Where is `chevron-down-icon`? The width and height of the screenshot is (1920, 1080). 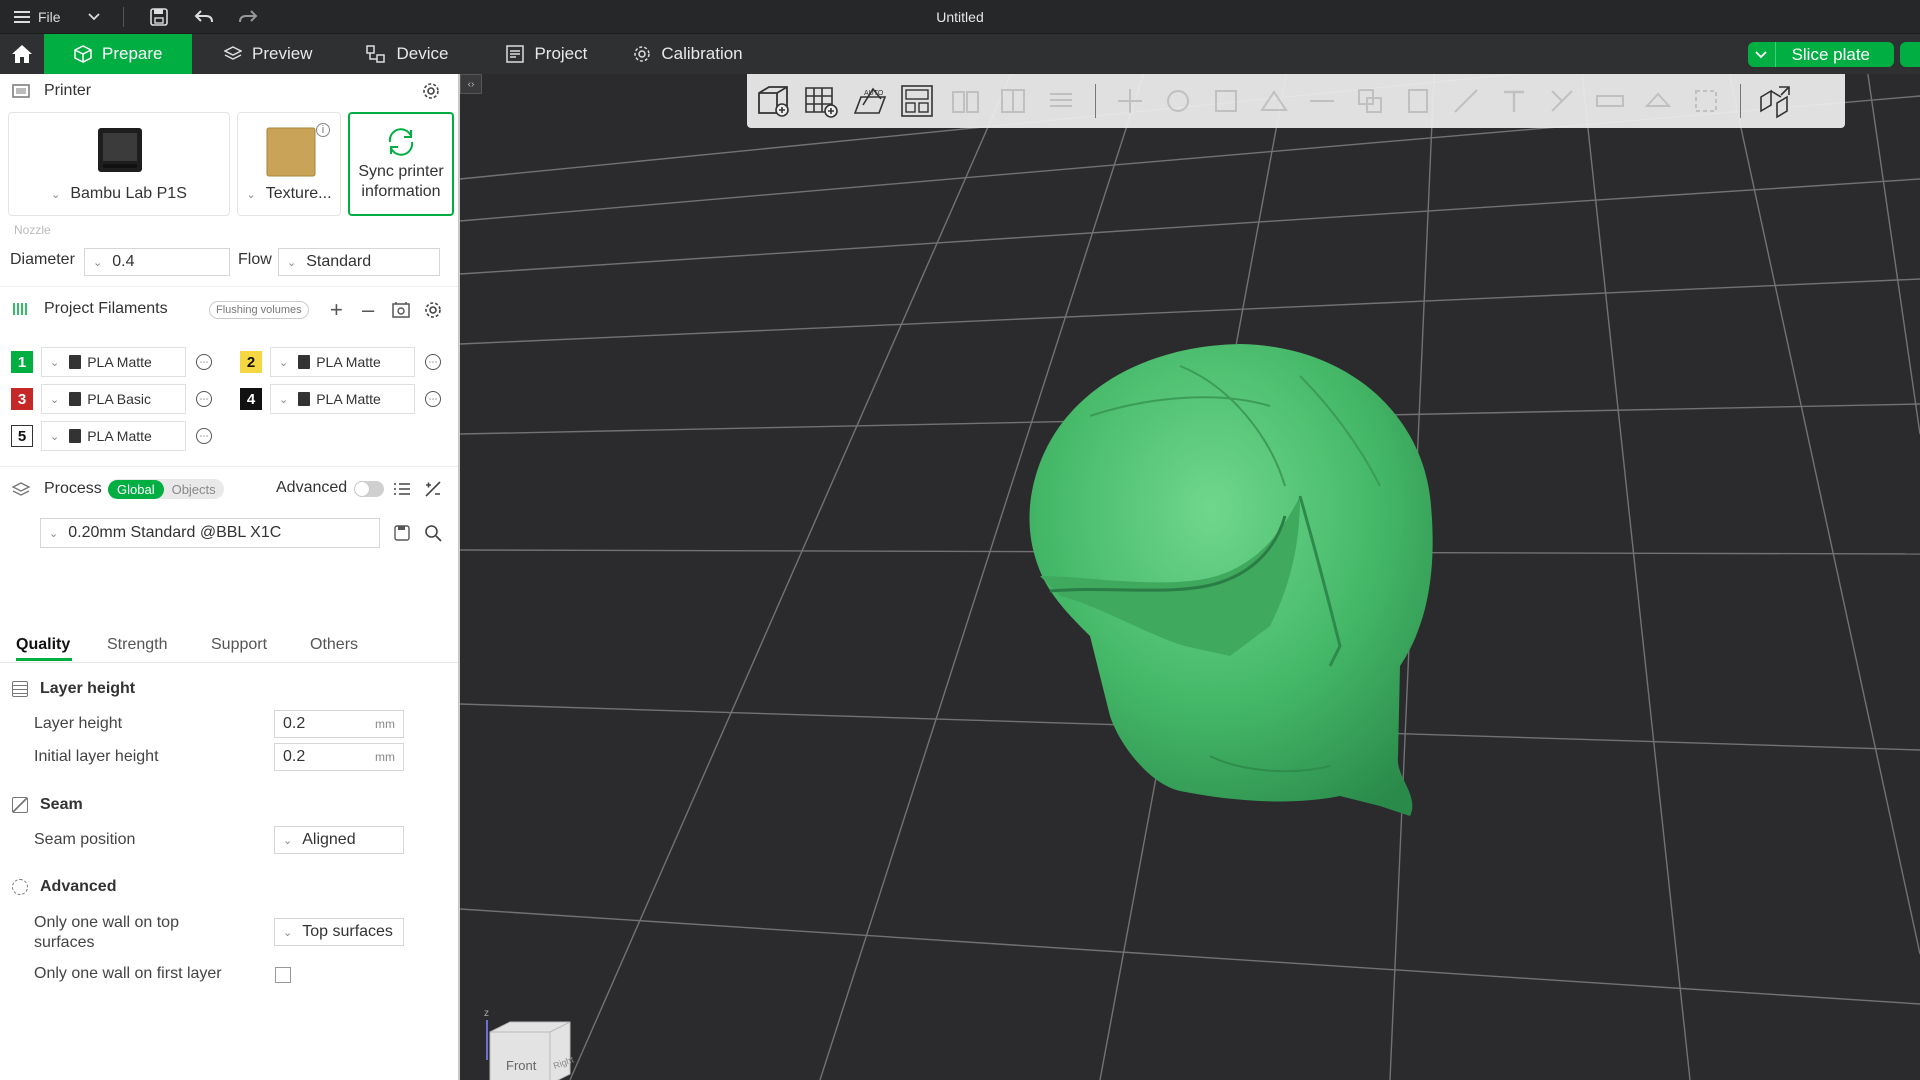 chevron-down-icon is located at coordinates (1761, 54).